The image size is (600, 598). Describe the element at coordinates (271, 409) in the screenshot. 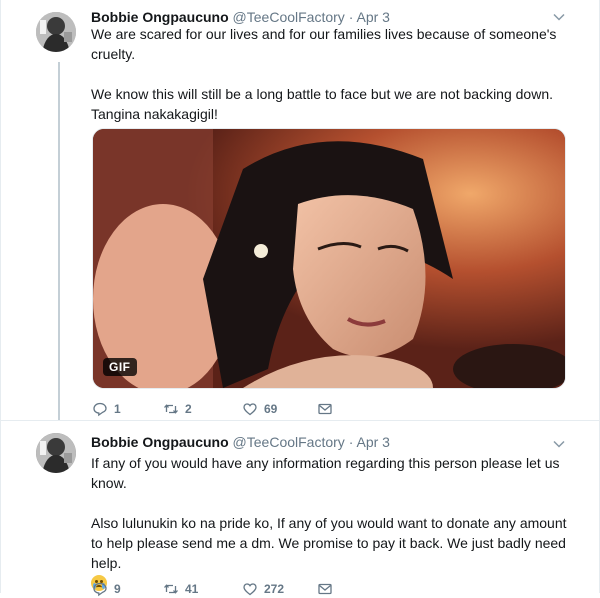

I see `like-count: 69` at that location.